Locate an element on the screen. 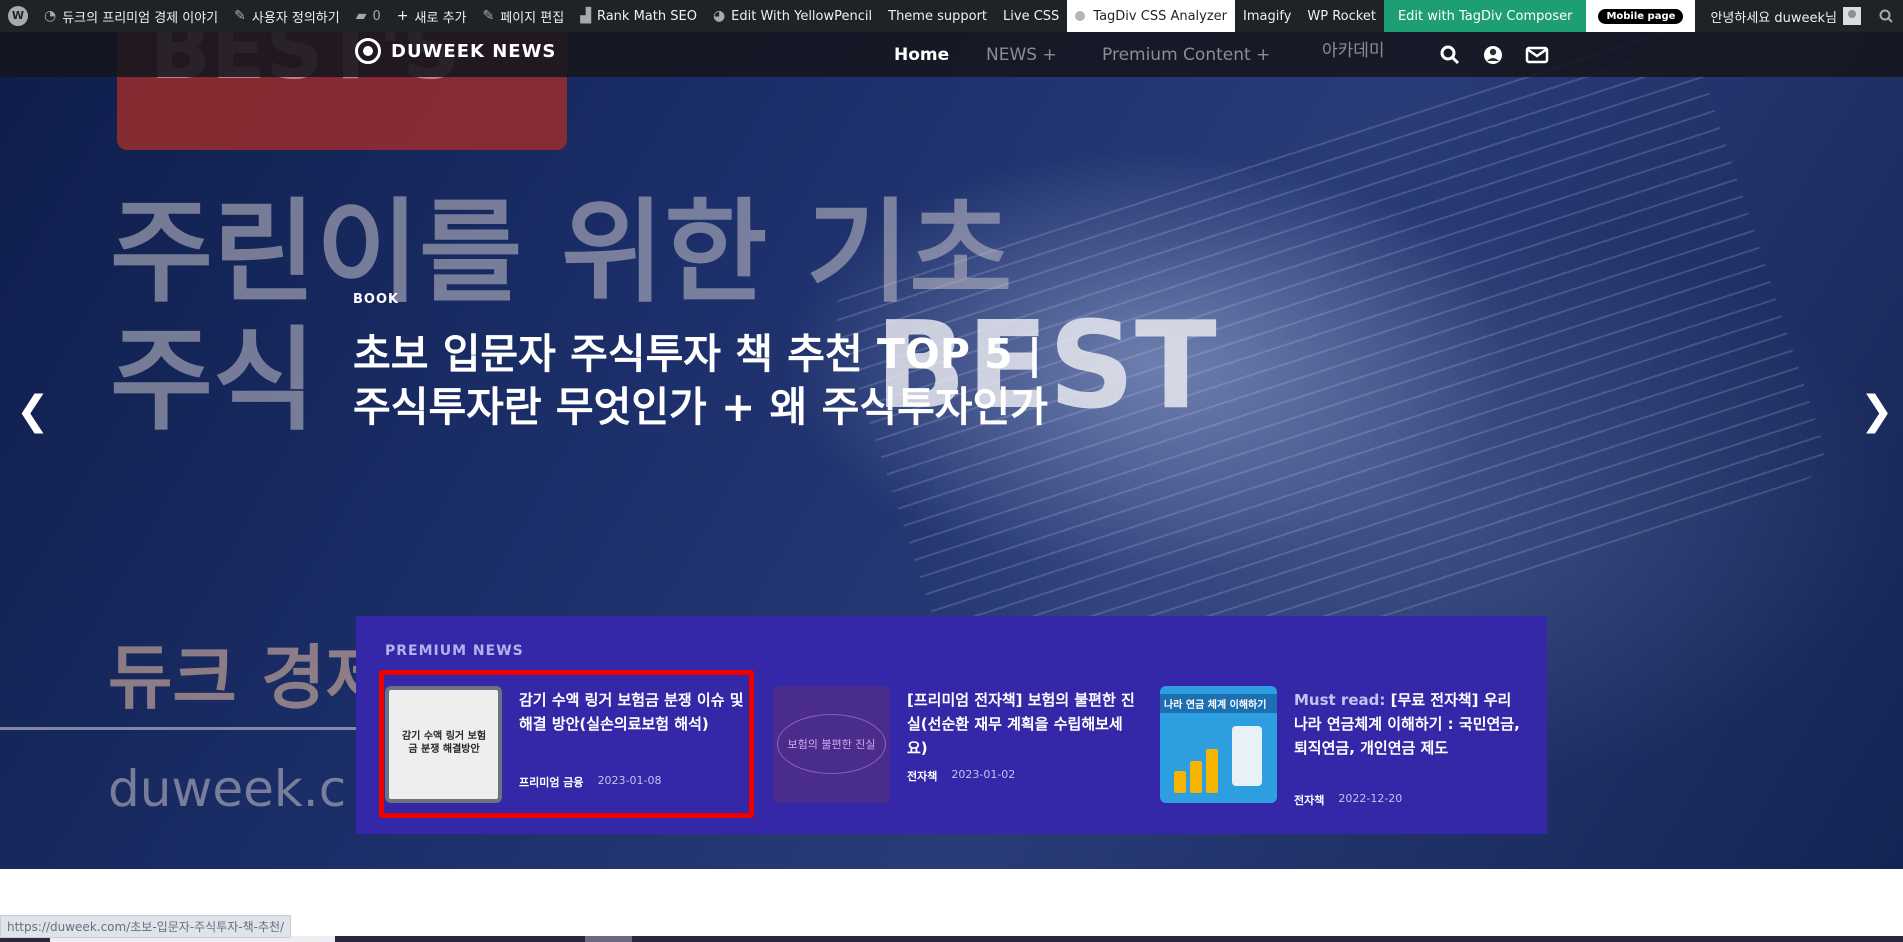 This screenshot has width=1903, height=942. slider-next-arrow: ❯ is located at coordinates (1877, 411).